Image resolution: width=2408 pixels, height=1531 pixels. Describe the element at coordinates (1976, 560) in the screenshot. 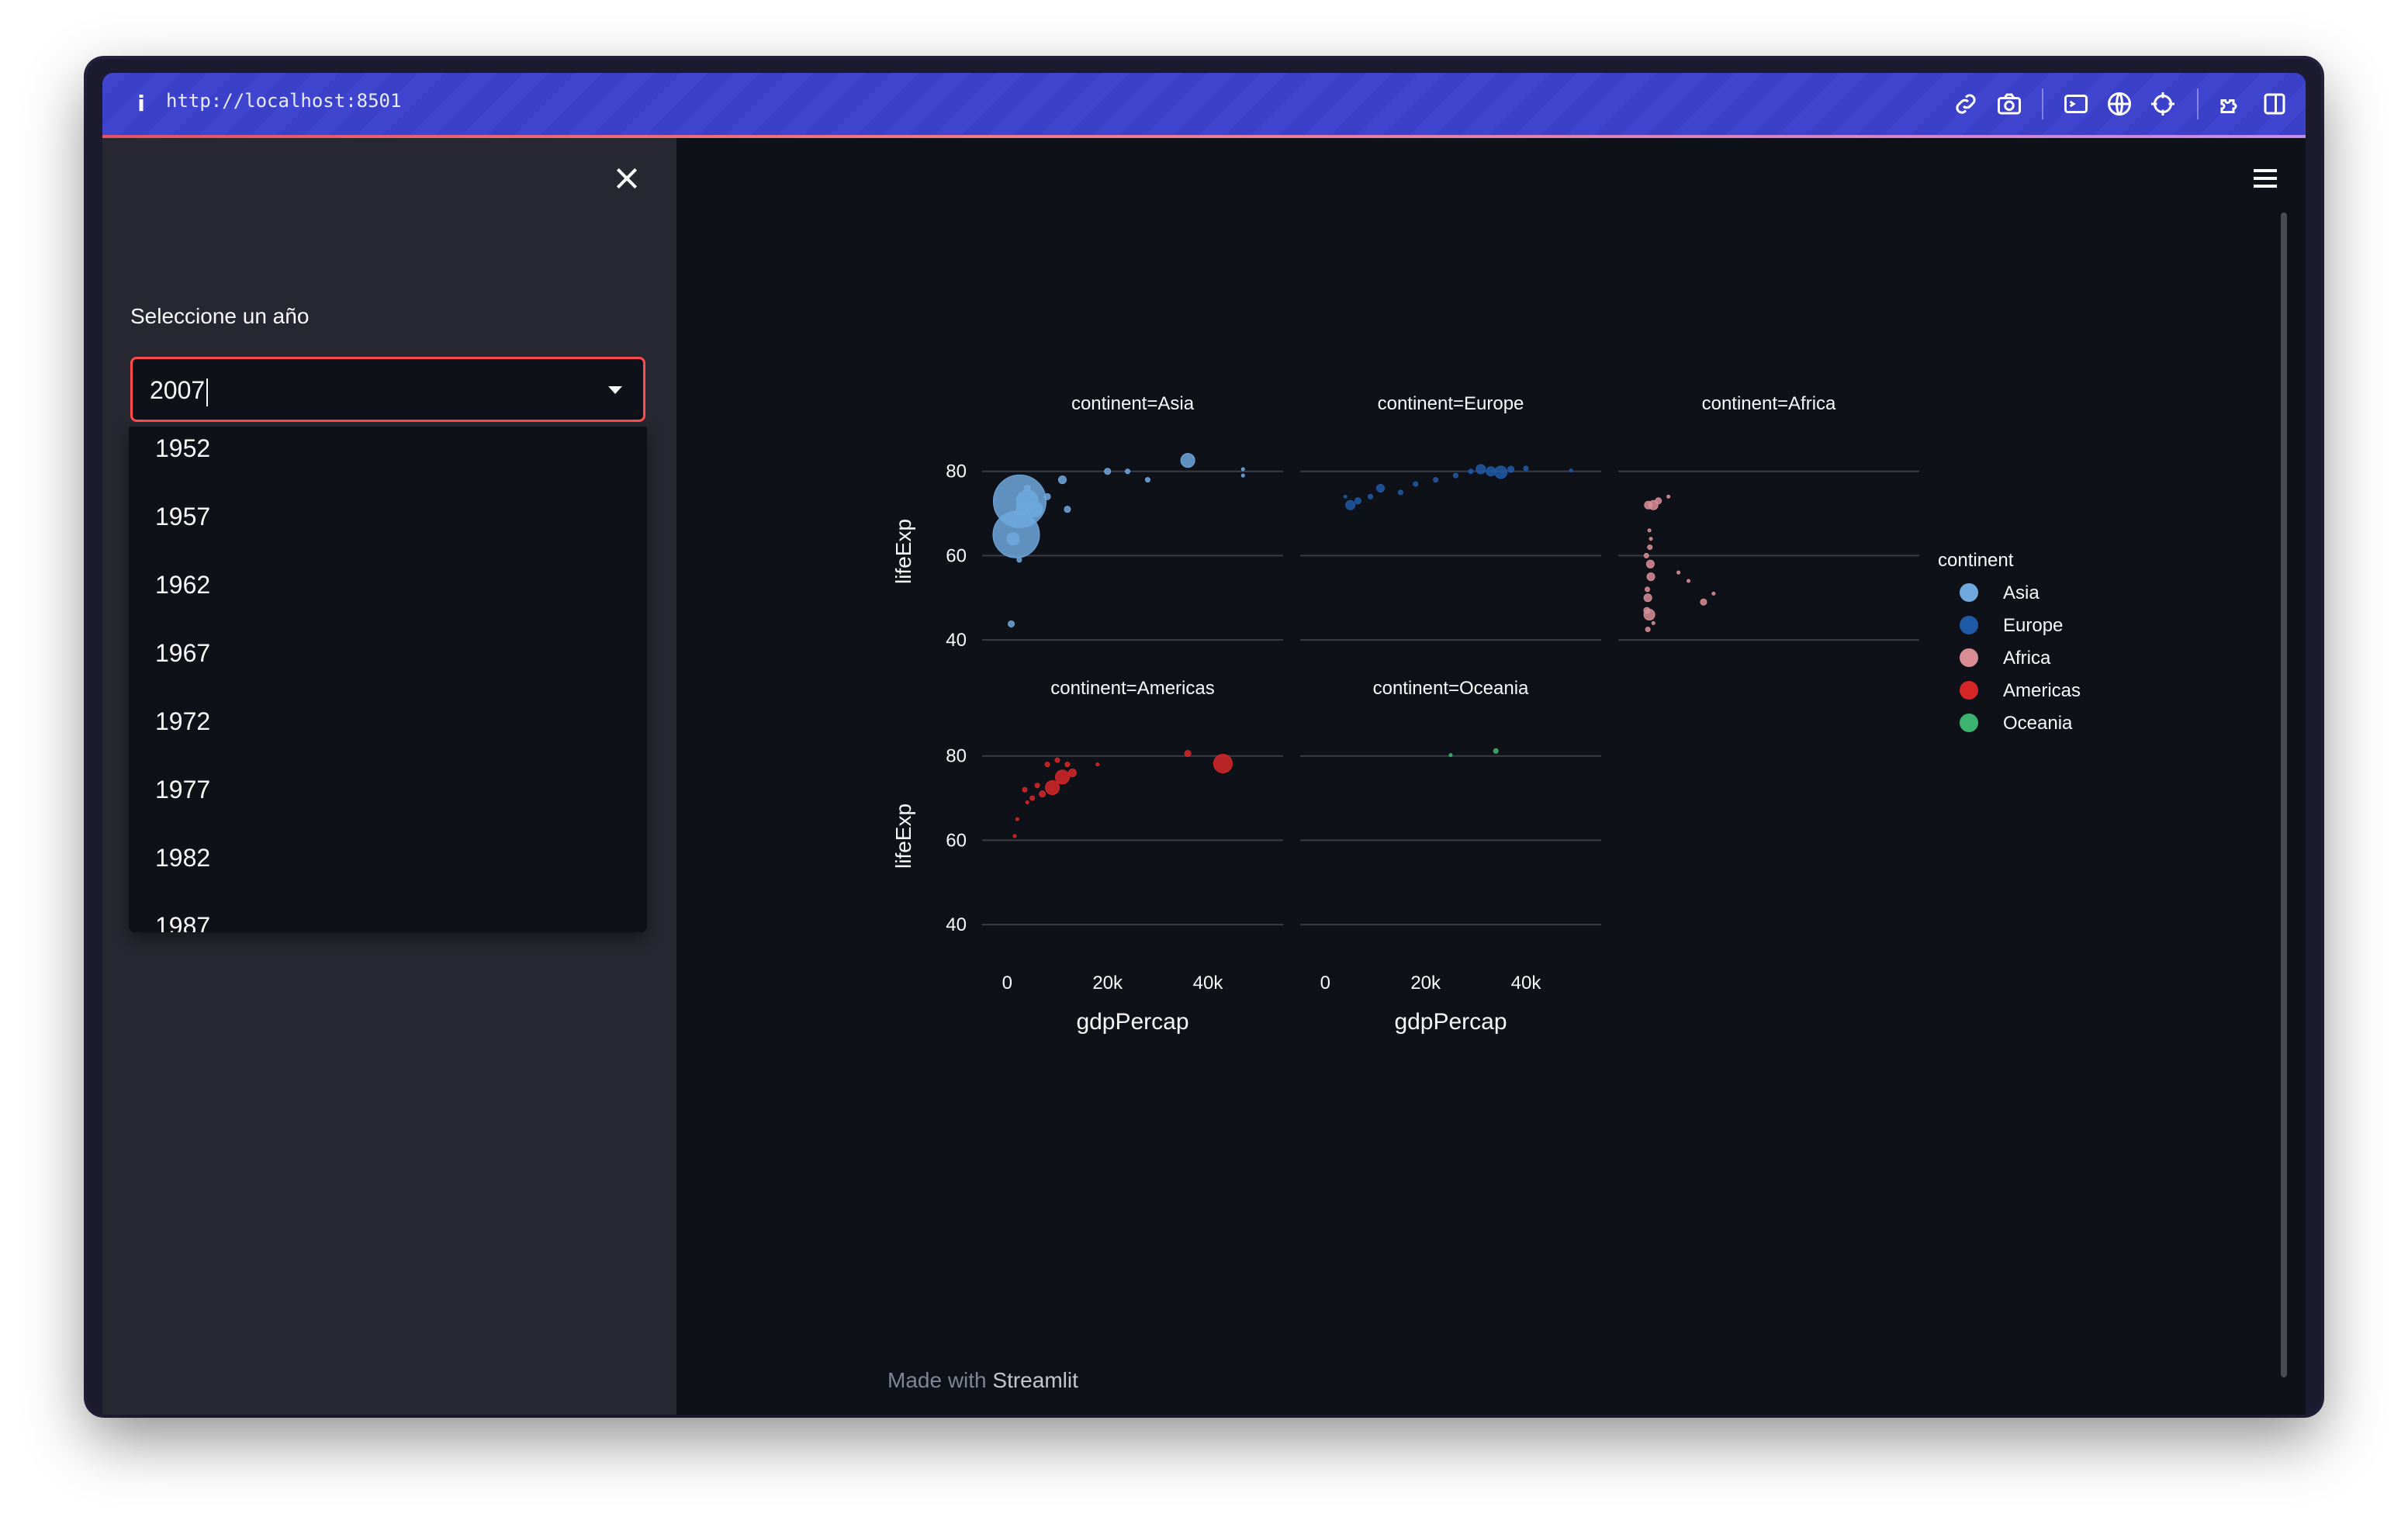

I see `legend-title: continent` at that location.